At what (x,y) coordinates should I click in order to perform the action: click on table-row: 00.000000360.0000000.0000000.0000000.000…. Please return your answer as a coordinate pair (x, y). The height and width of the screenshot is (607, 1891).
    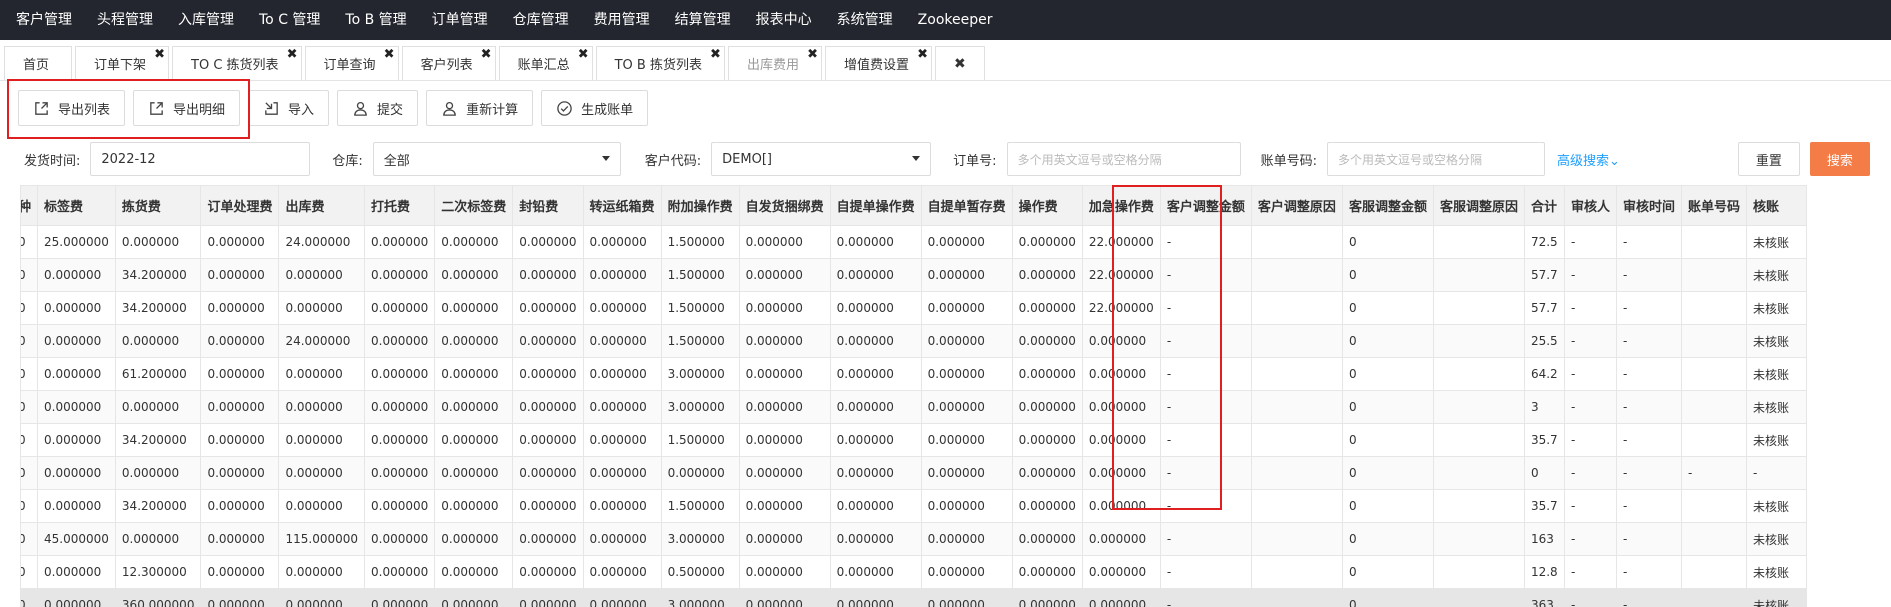
    Looking at the image, I should click on (914, 597).